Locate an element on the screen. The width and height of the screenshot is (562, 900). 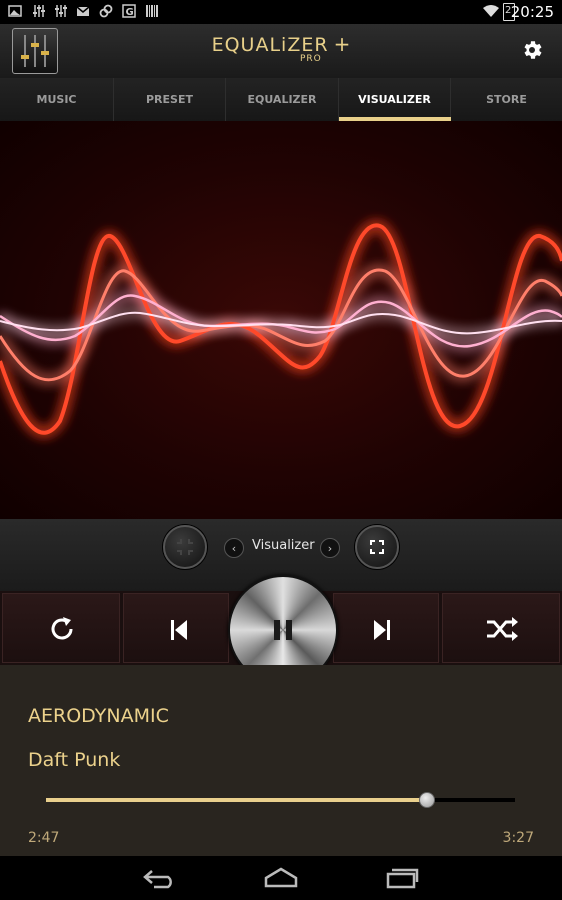
seek-bar-thumb is located at coordinates (426, 800).